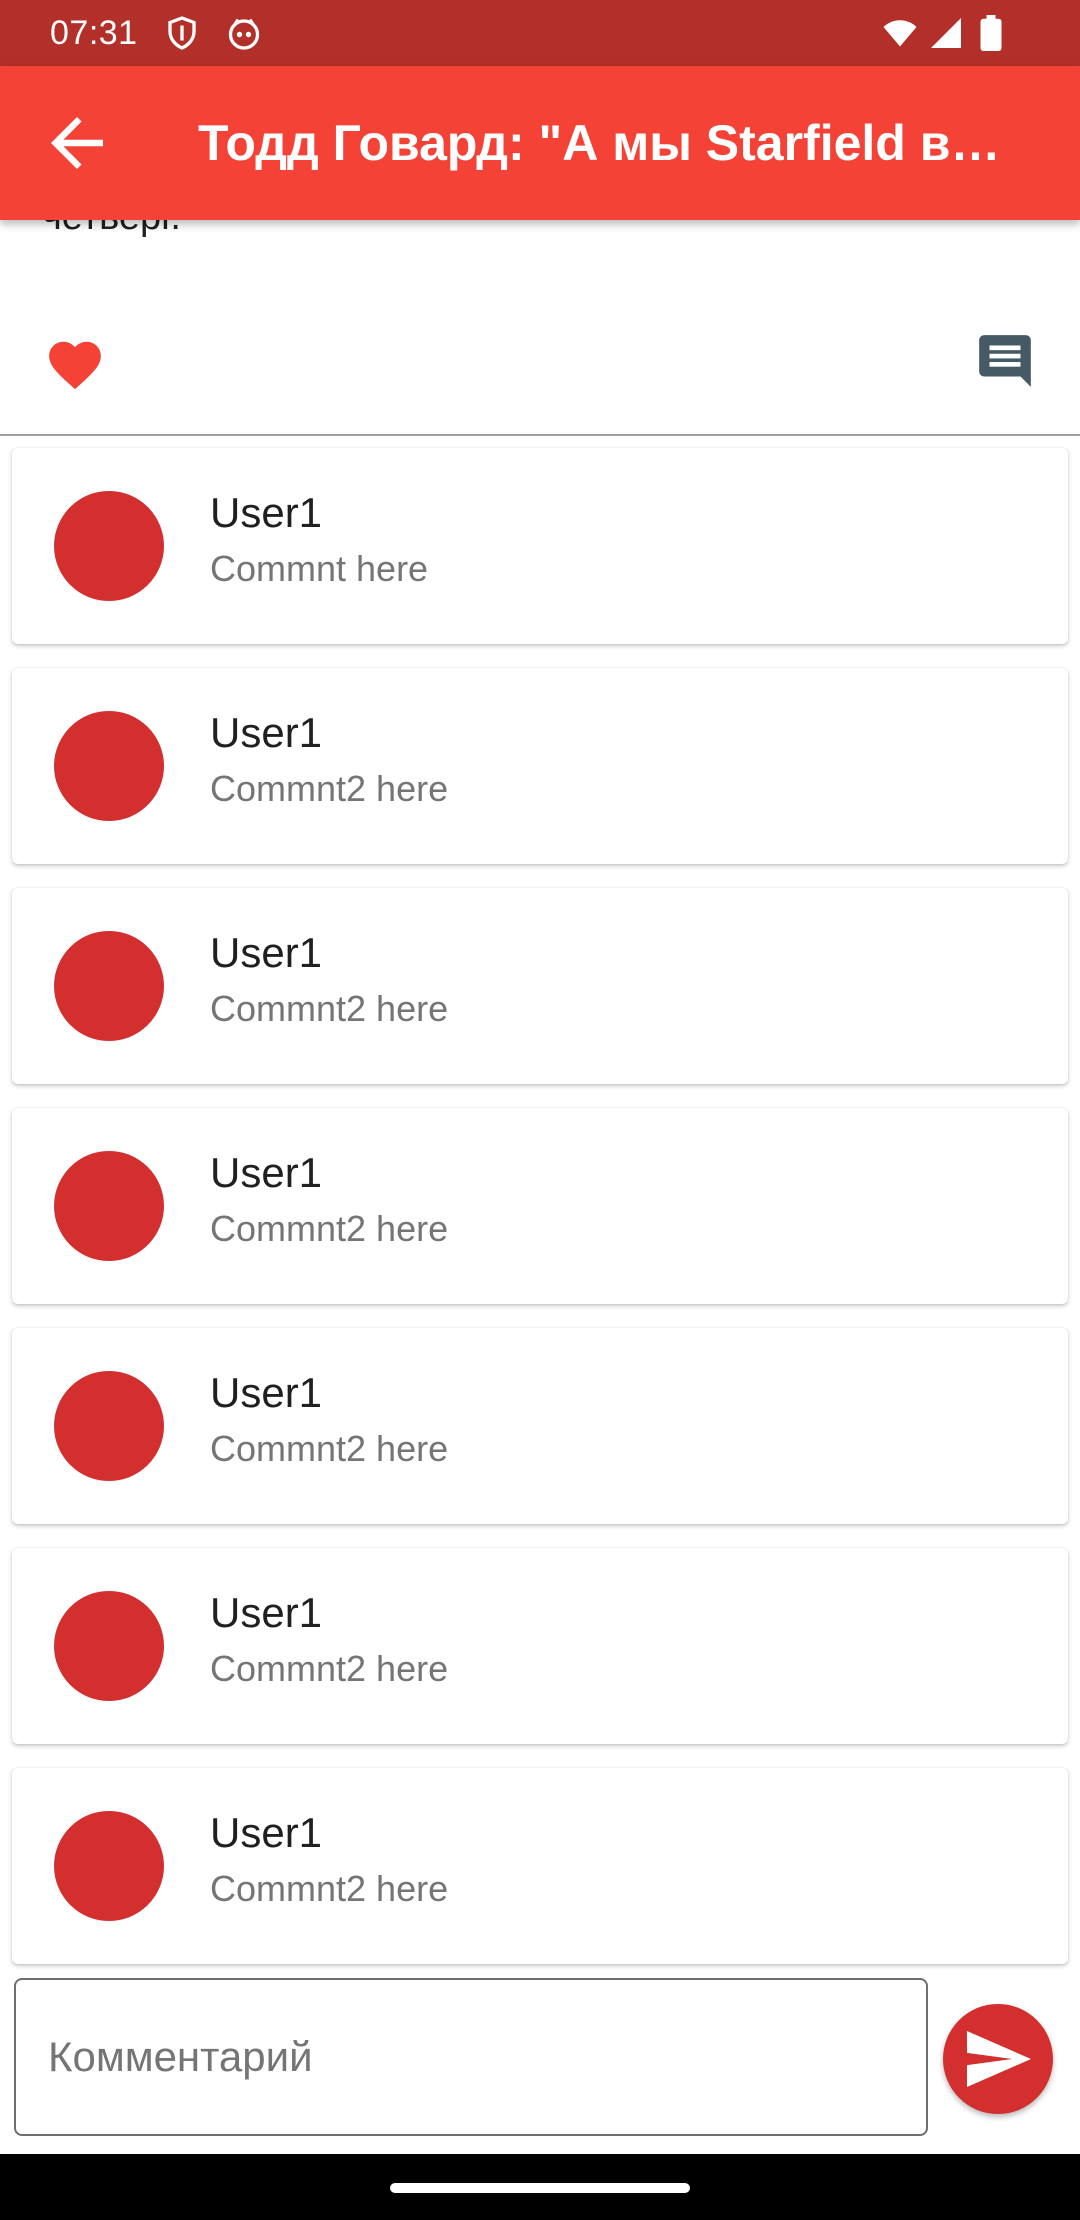  Describe the element at coordinates (244, 33) in the screenshot. I see `notification-icon` at that location.